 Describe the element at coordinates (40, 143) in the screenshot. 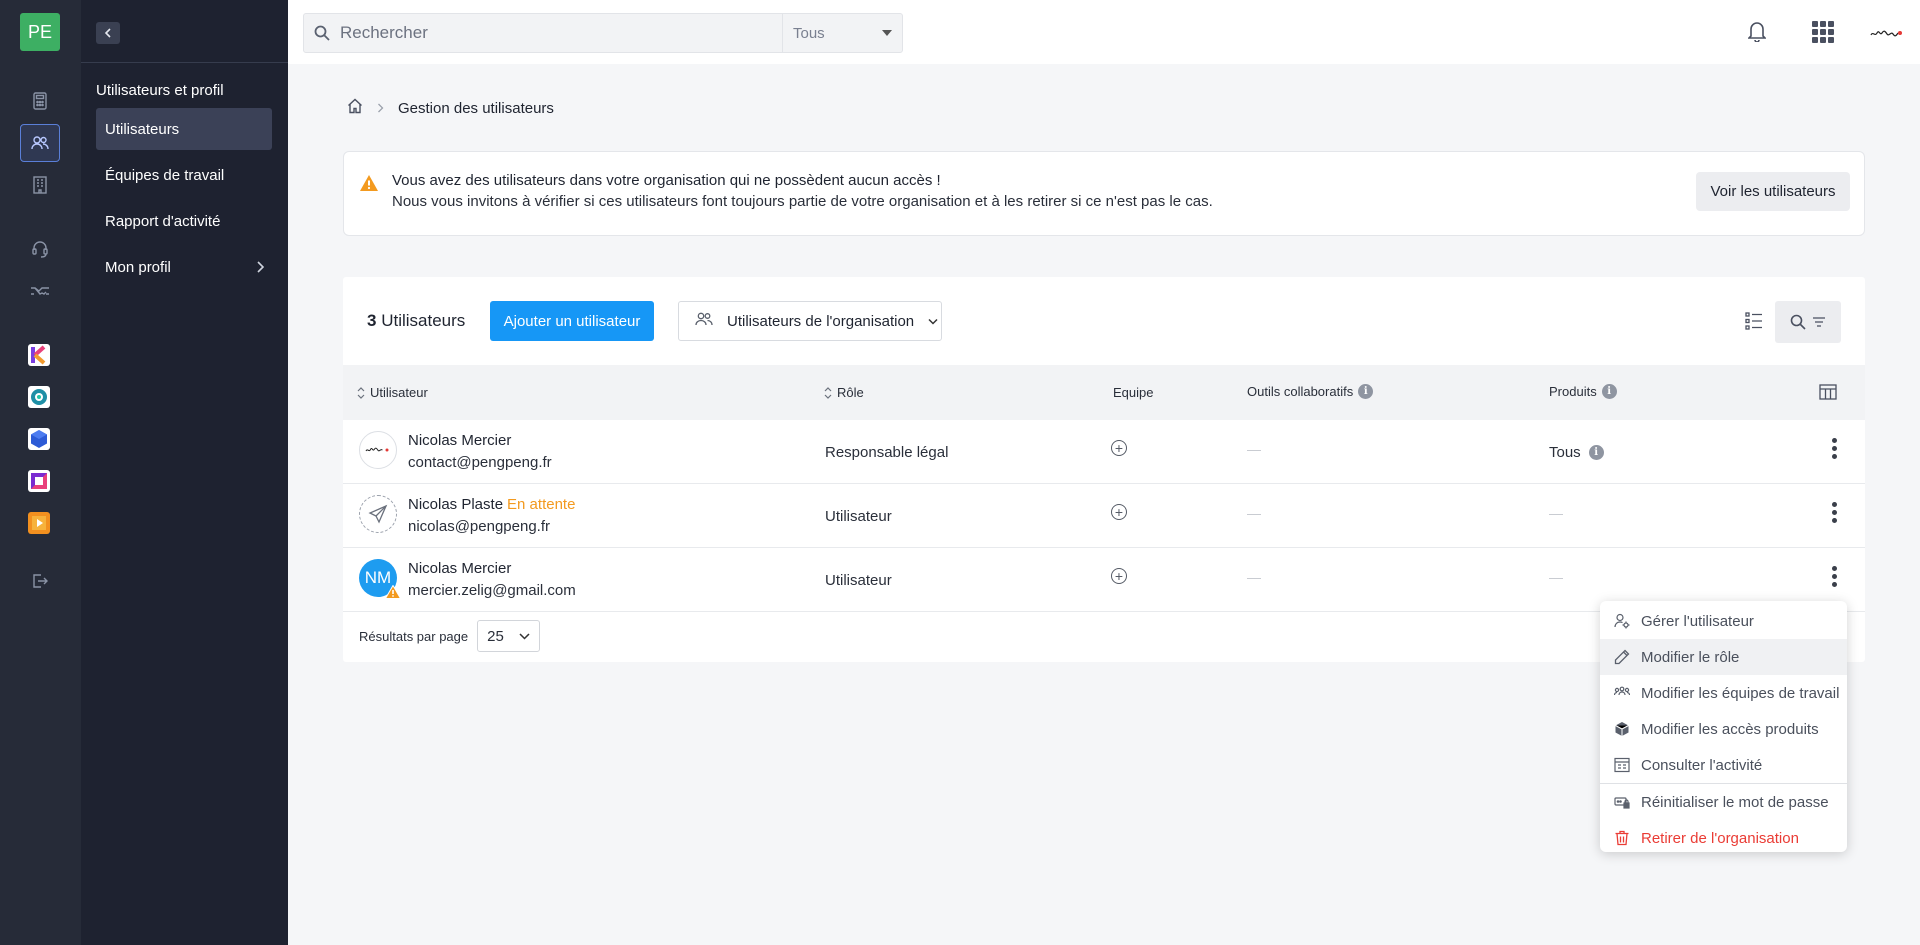

I see `users-icon` at that location.